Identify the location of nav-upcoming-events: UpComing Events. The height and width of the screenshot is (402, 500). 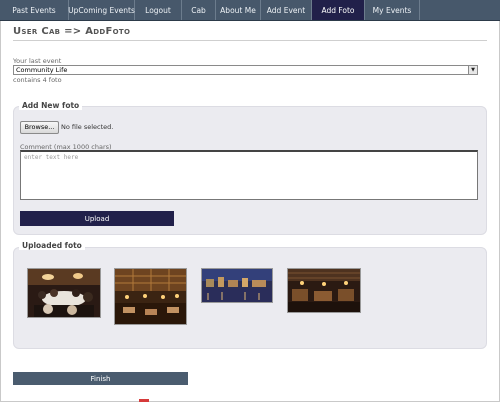
(101, 10).